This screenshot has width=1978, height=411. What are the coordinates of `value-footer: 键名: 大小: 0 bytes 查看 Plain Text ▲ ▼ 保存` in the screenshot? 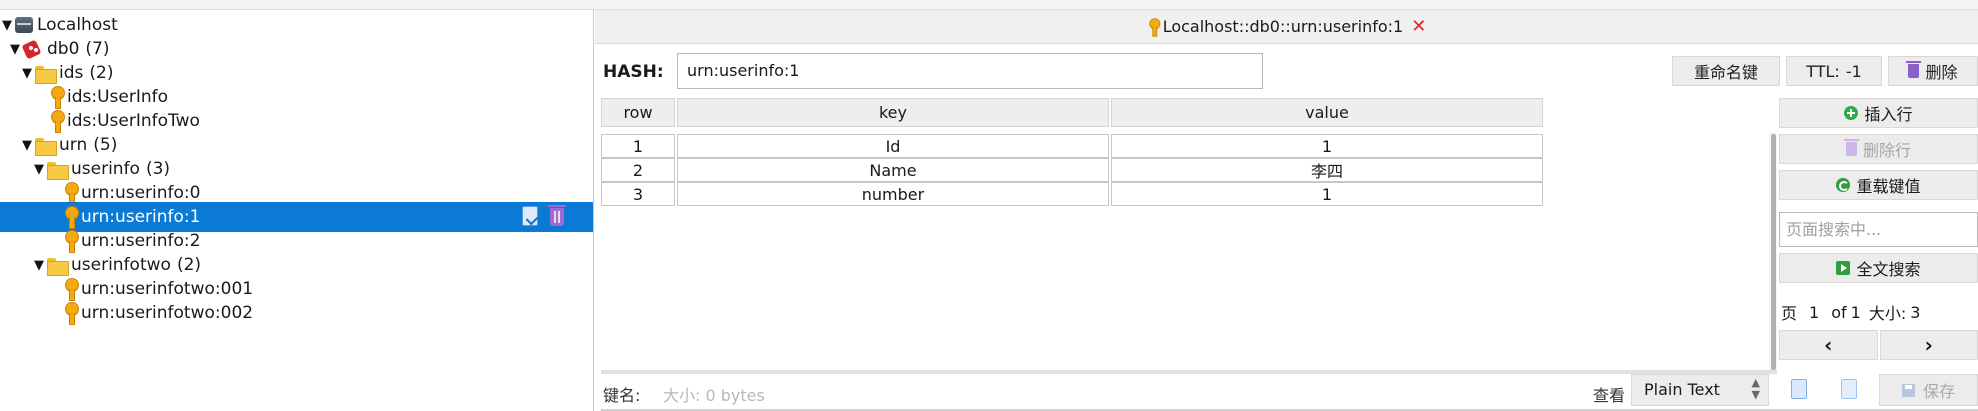 It's located at (1286, 392).